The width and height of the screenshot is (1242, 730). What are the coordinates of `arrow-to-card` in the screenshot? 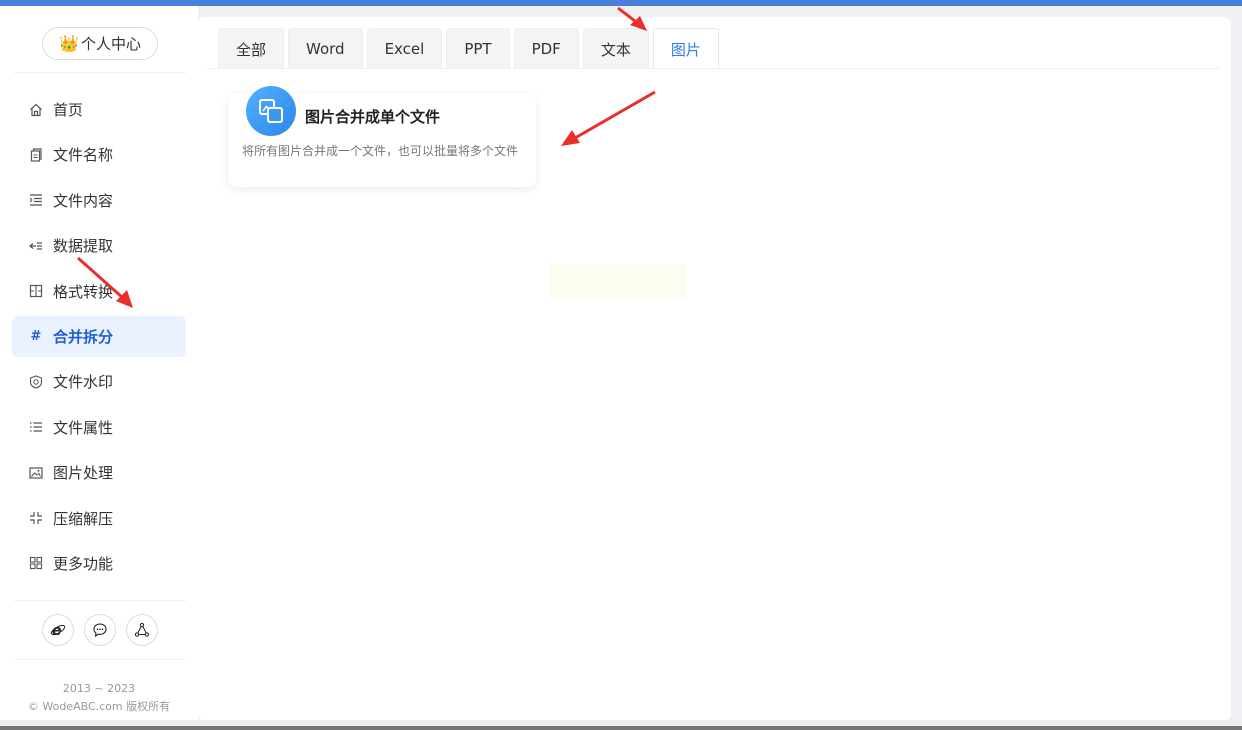 It's located at (608, 118).